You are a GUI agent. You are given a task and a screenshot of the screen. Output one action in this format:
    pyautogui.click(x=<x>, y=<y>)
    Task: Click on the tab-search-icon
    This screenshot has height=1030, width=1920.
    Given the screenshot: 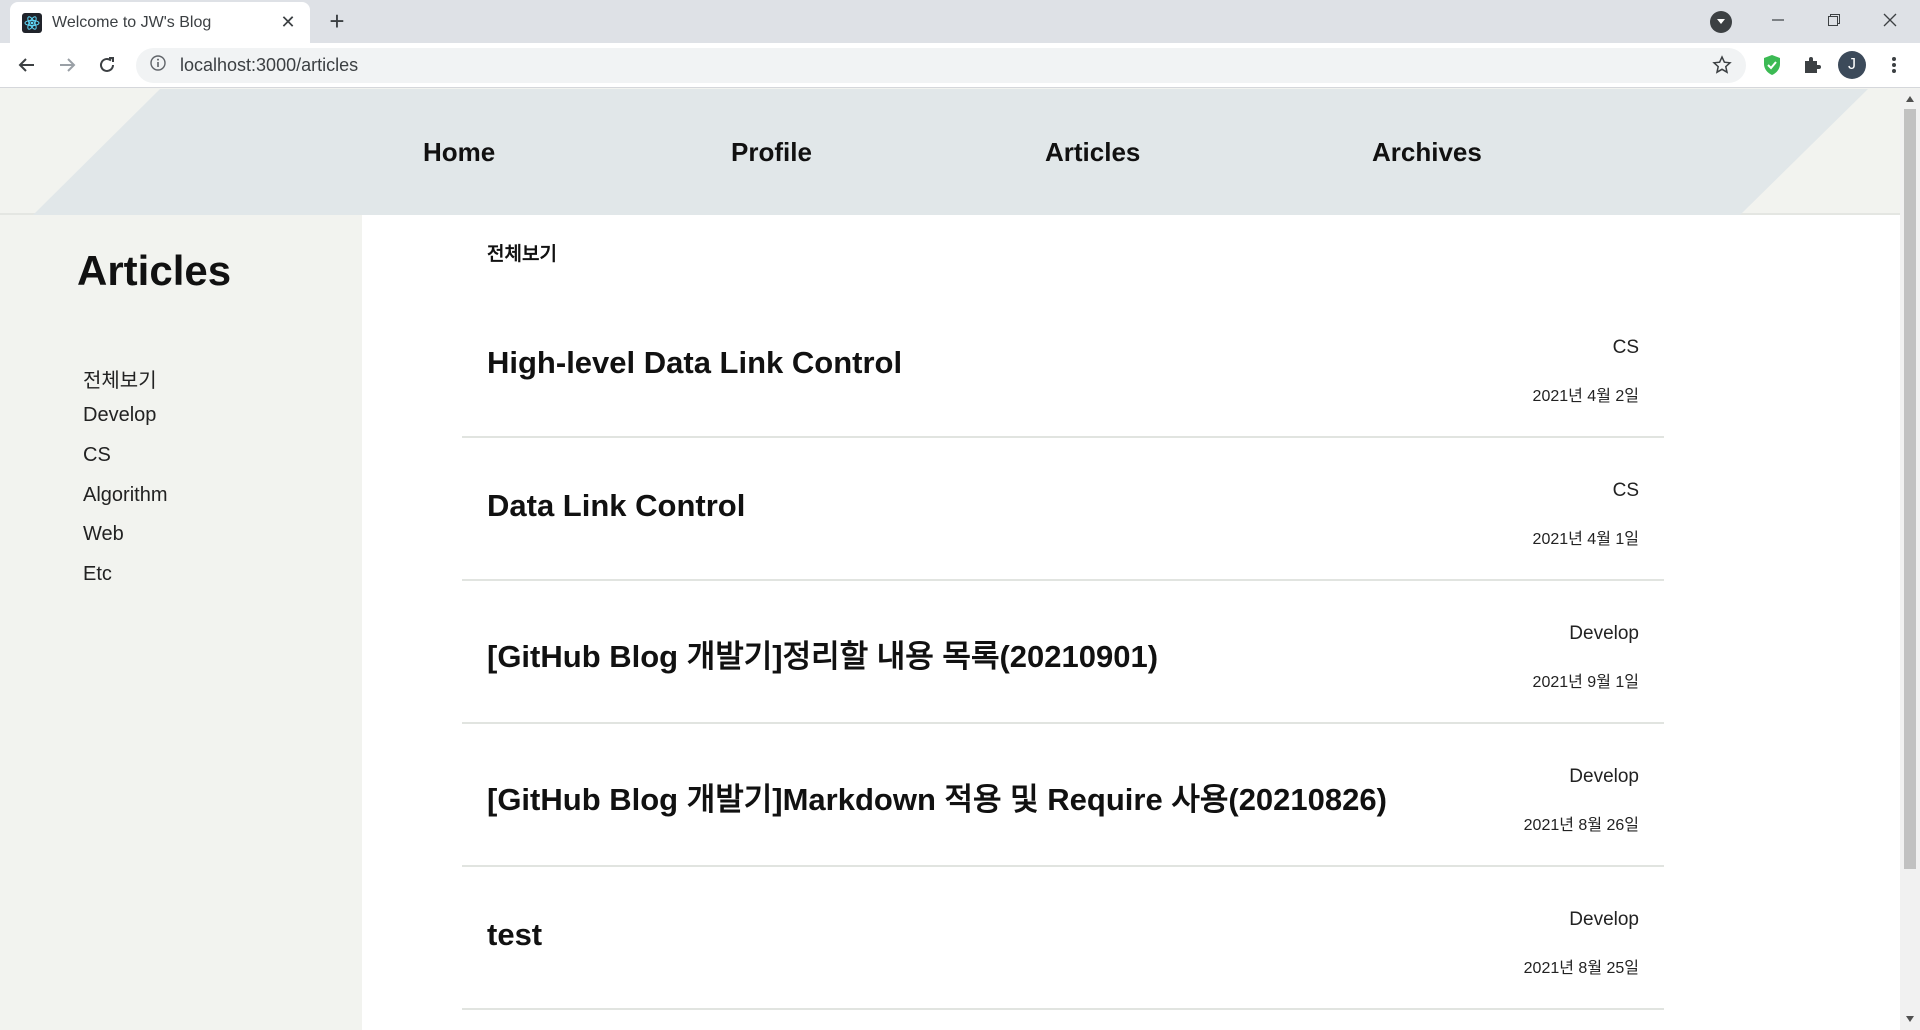 What is the action you would take?
    pyautogui.click(x=1721, y=22)
    